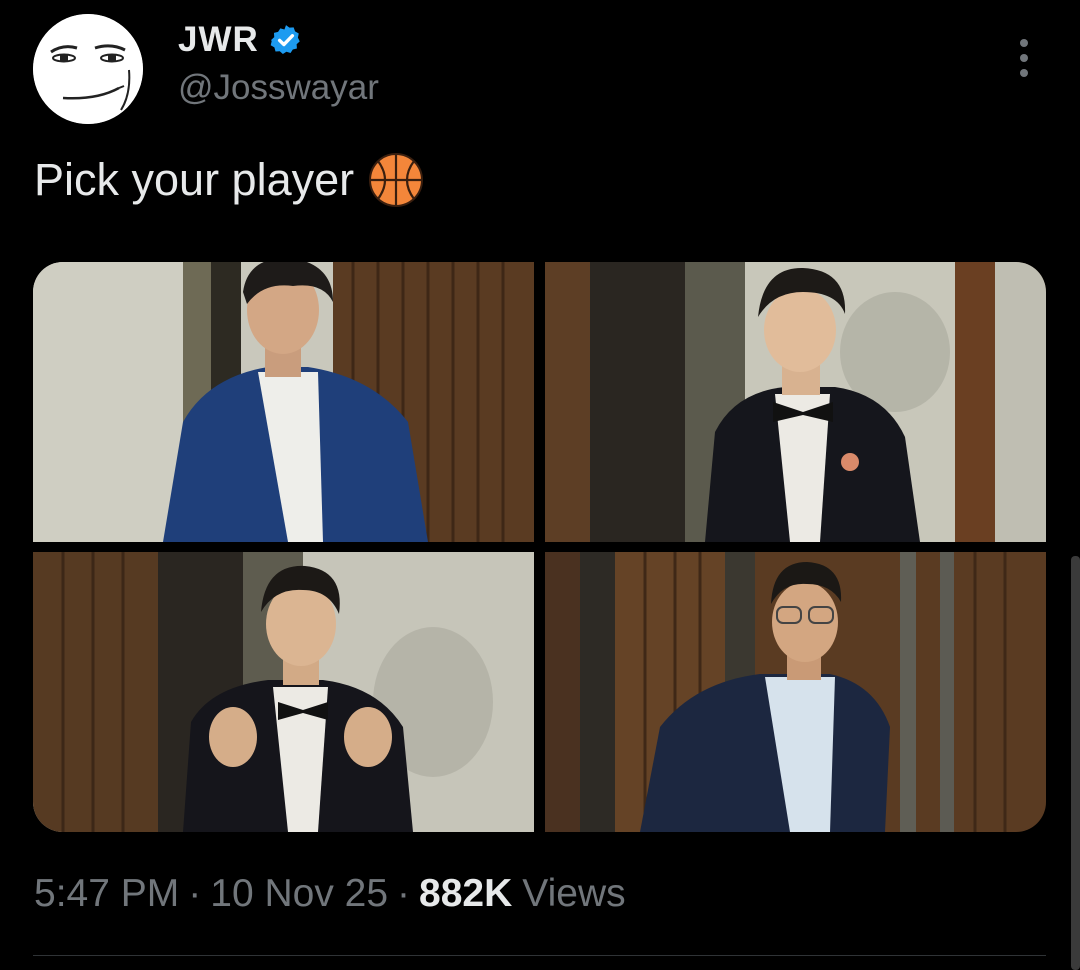 Image resolution: width=1080 pixels, height=970 pixels. Describe the element at coordinates (1075, 763) in the screenshot. I see `scrollbar` at that location.